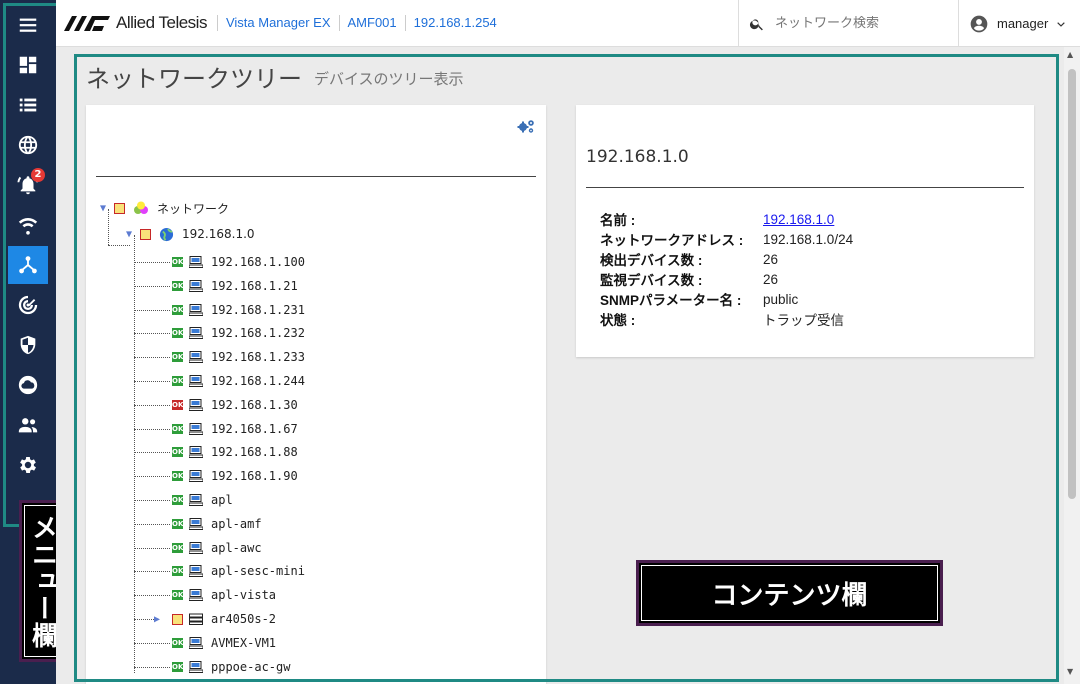 The height and width of the screenshot is (684, 1080). I want to click on menu-area-frame, so click(31, 265).